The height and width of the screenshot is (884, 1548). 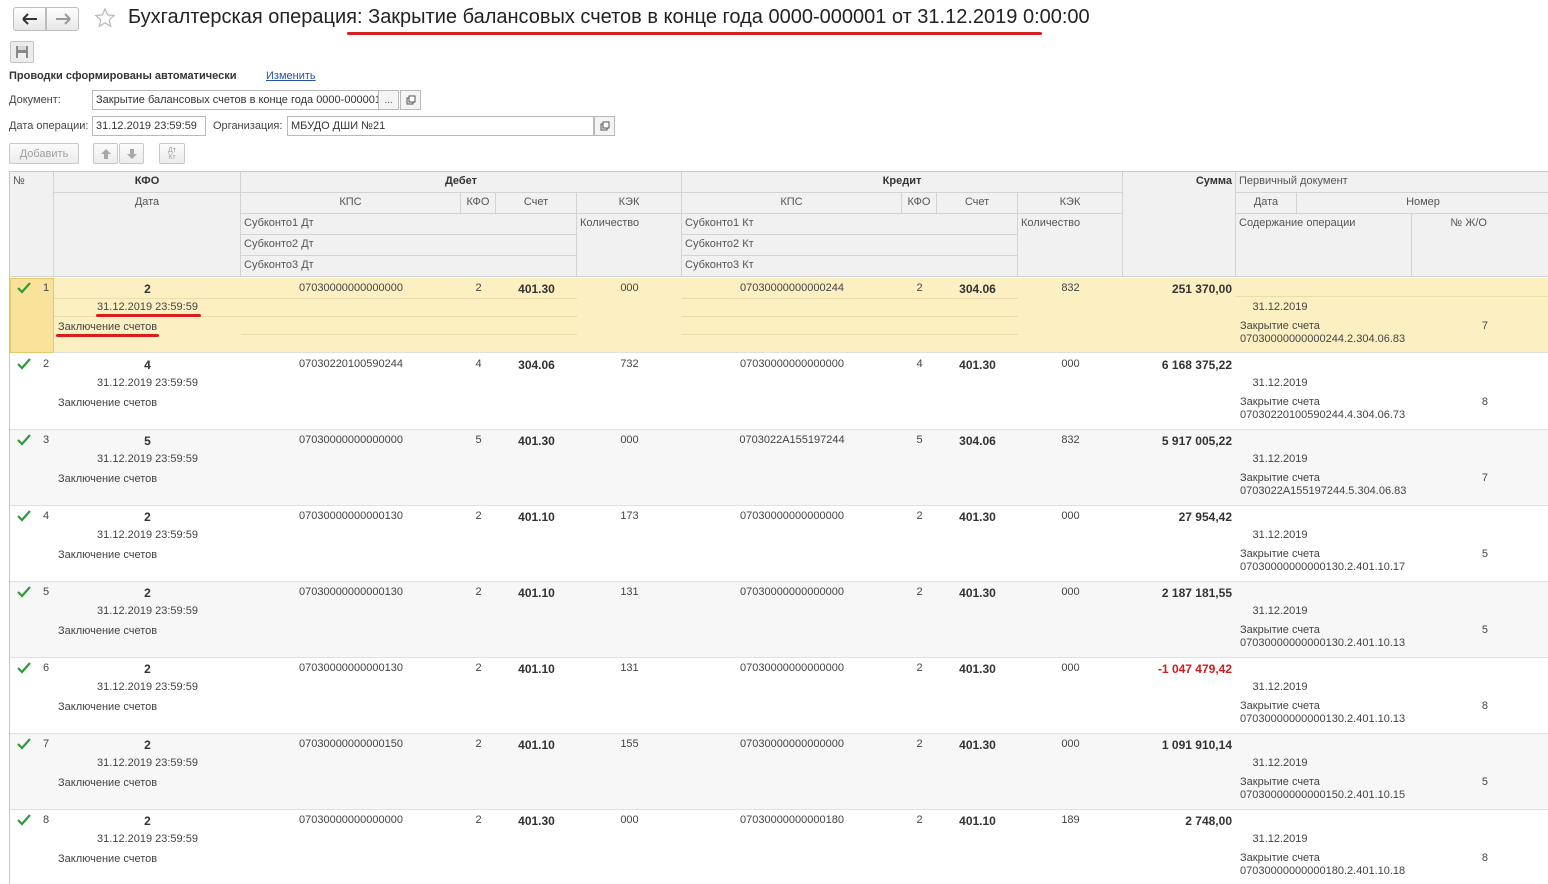 I want to click on header-credit-qty: Количество, so click(x=1070, y=245).